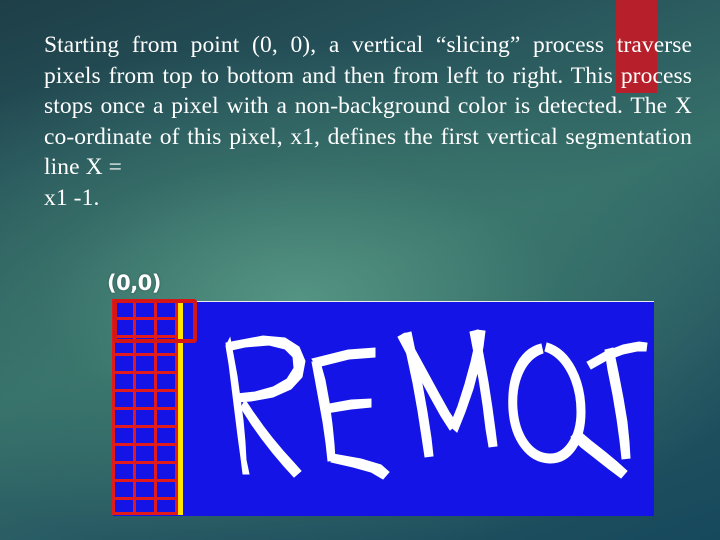  Describe the element at coordinates (134, 283) in the screenshot. I see `origin-coordinate-label: (0,0)` at that location.